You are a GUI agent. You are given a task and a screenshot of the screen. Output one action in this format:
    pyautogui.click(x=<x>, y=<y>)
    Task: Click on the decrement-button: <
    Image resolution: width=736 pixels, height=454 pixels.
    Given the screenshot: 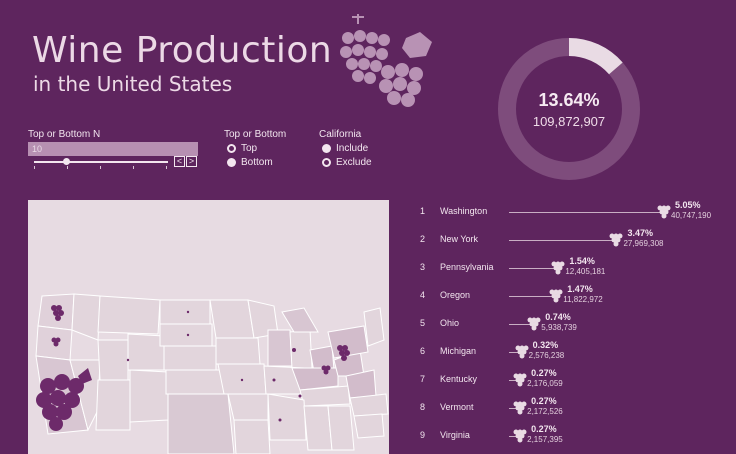 What is the action you would take?
    pyautogui.click(x=179, y=161)
    